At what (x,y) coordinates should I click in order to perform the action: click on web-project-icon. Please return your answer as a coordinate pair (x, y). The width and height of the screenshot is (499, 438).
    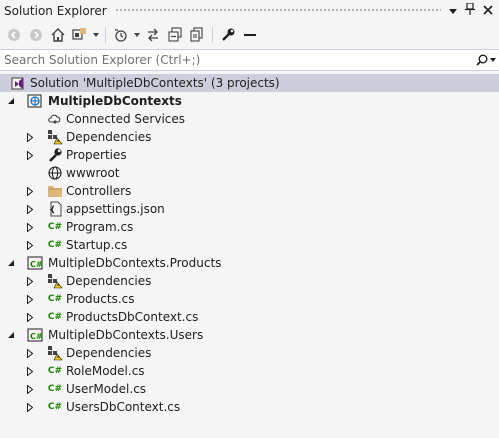
    Looking at the image, I should click on (35, 101).